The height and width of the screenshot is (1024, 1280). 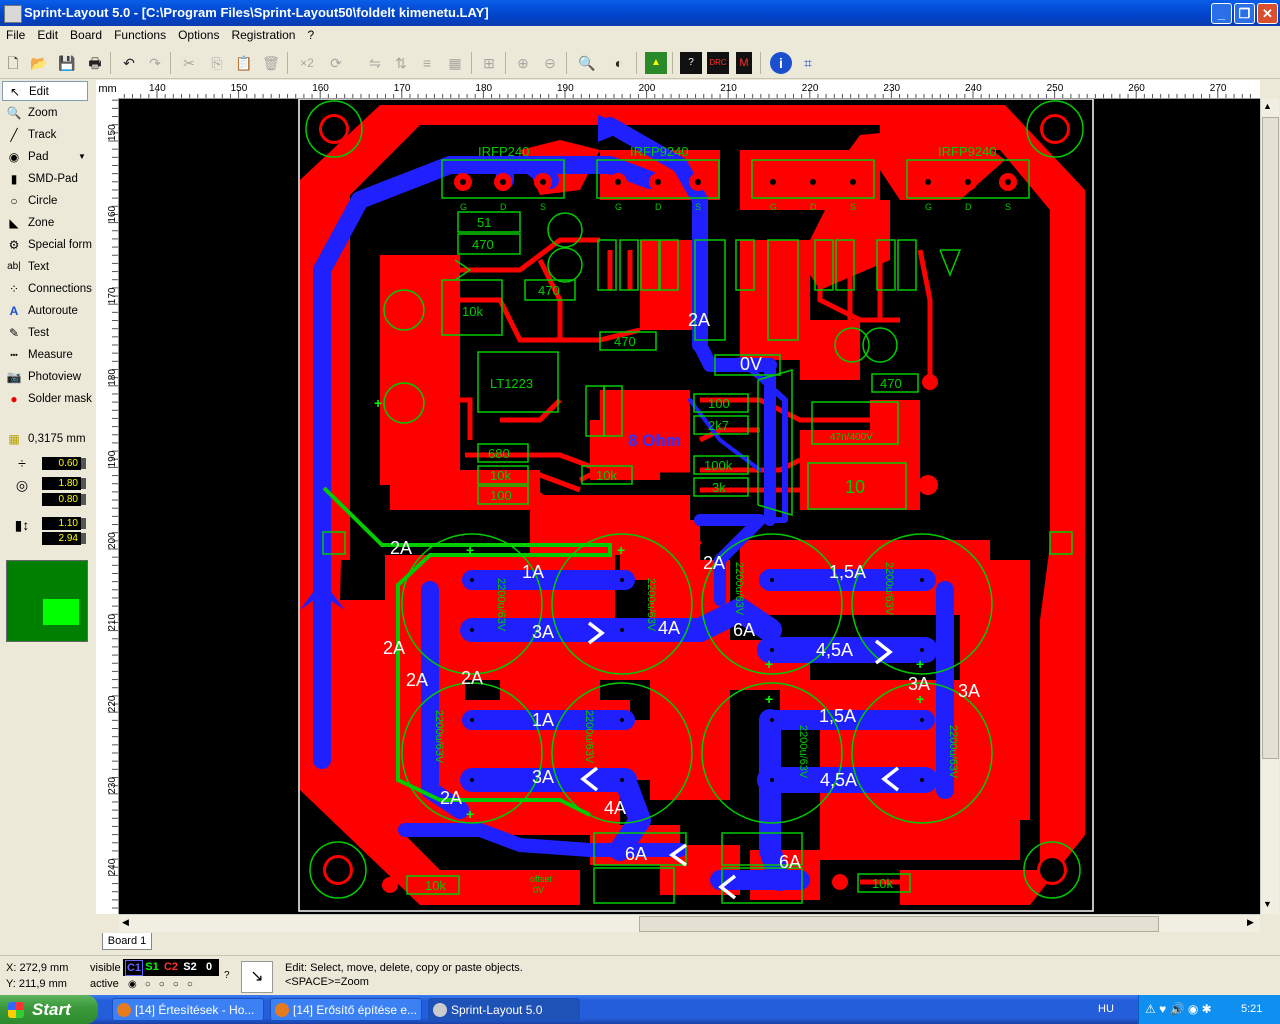 I want to click on label-irfp9240-b: IRFP9240, so click(x=967, y=151).